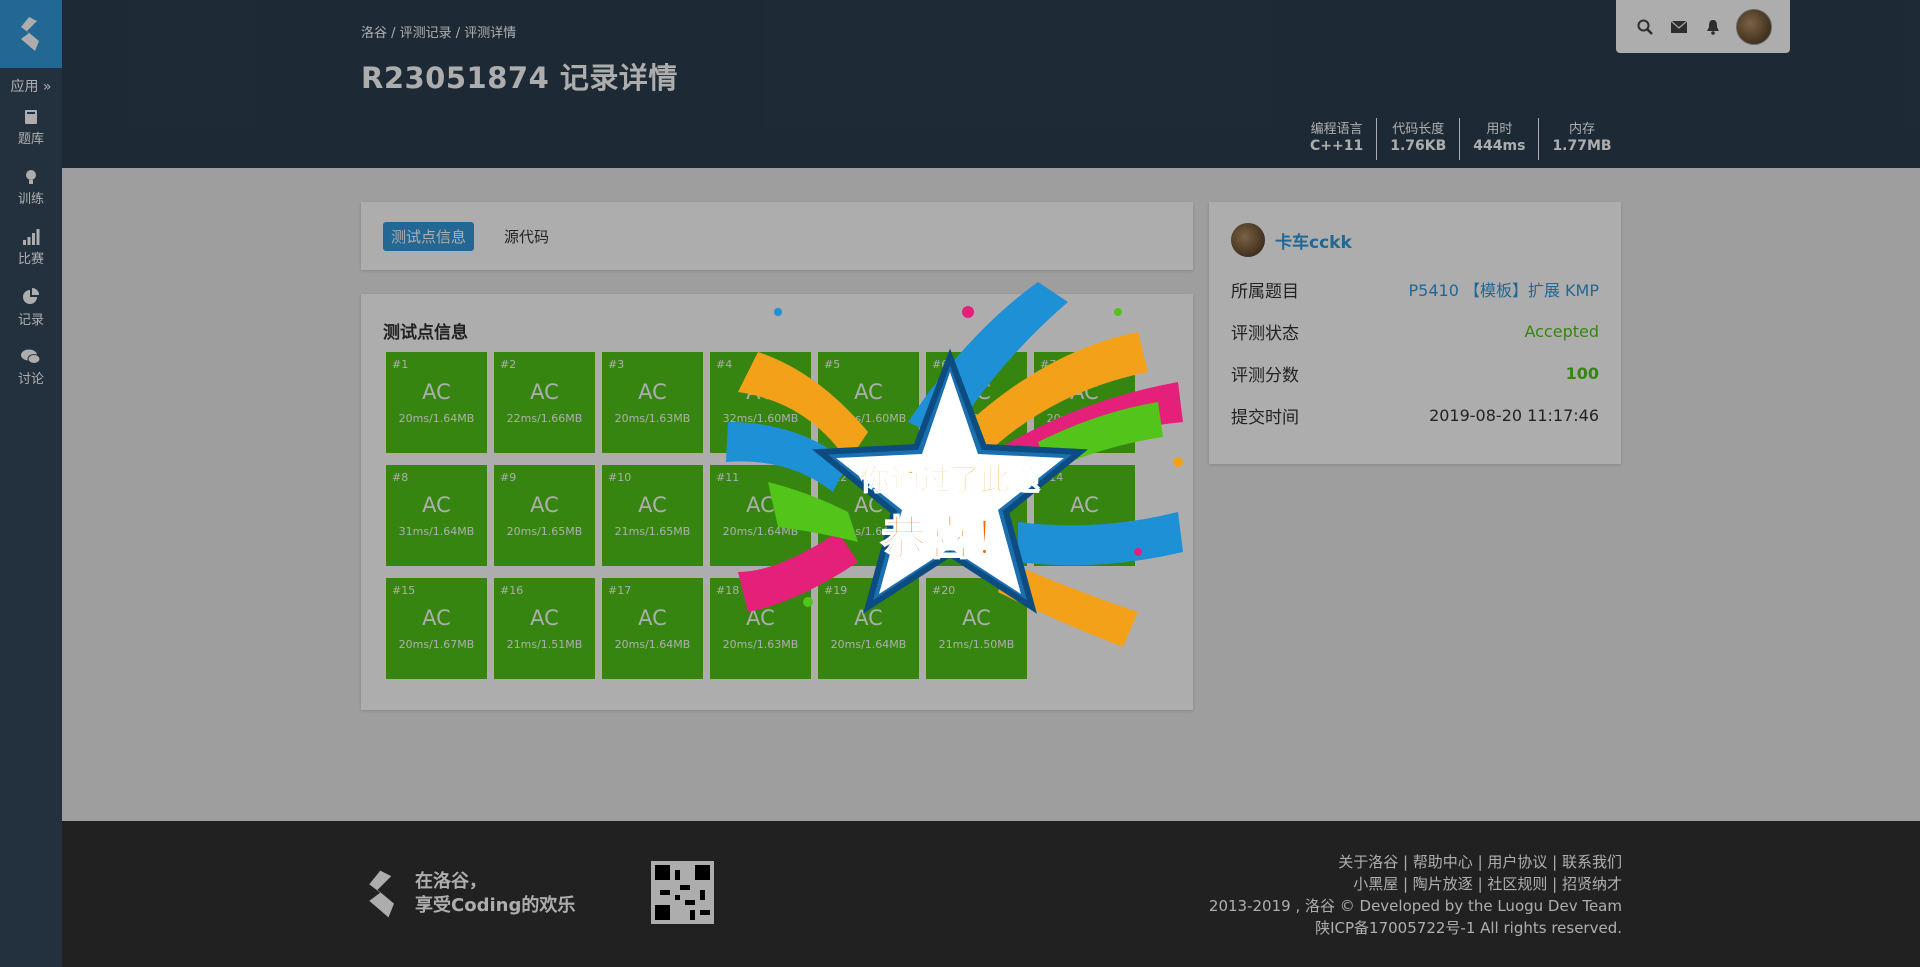 Image resolution: width=1920 pixels, height=967 pixels. I want to click on popup-line-1: 你通过了此题, so click(949, 480).